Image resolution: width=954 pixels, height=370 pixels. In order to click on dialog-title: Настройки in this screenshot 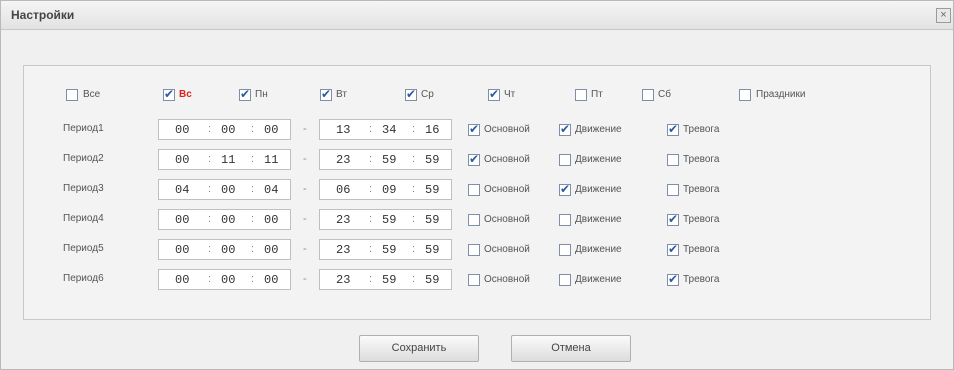, I will do `click(43, 15)`.